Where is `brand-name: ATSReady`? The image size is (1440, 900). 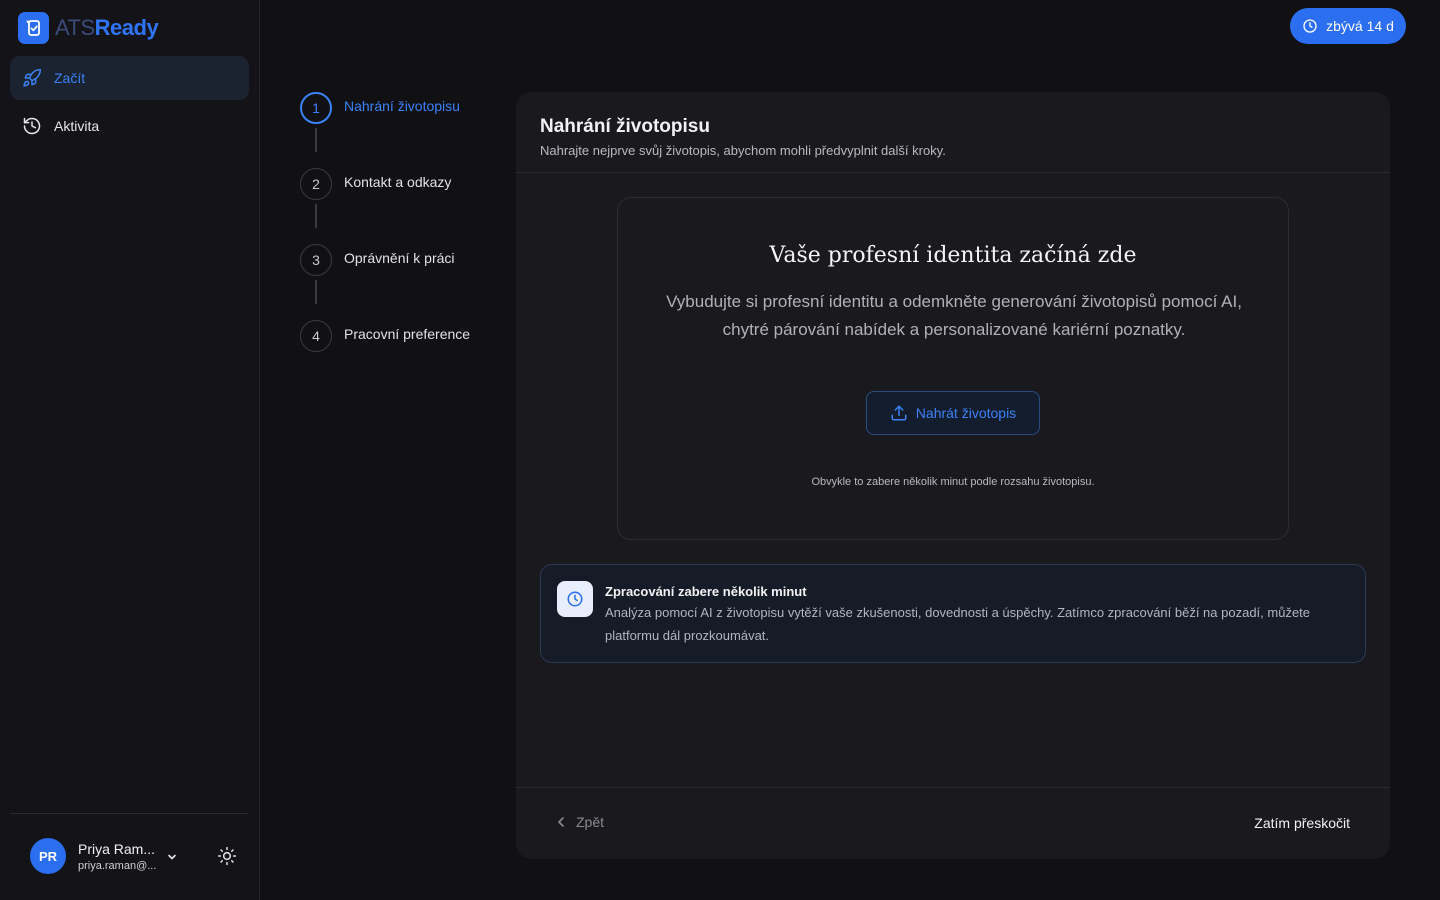 brand-name: ATSReady is located at coordinates (107, 28).